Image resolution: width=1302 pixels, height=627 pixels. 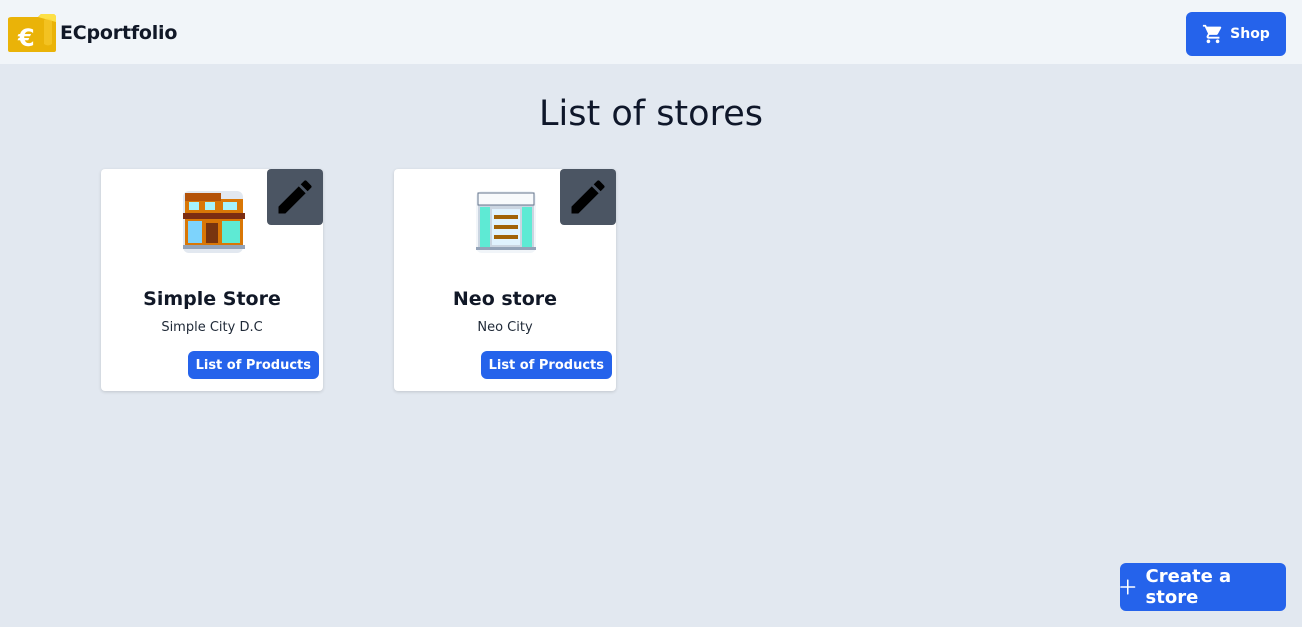 I want to click on euro-wallet-icon: €, so click(x=32, y=33).